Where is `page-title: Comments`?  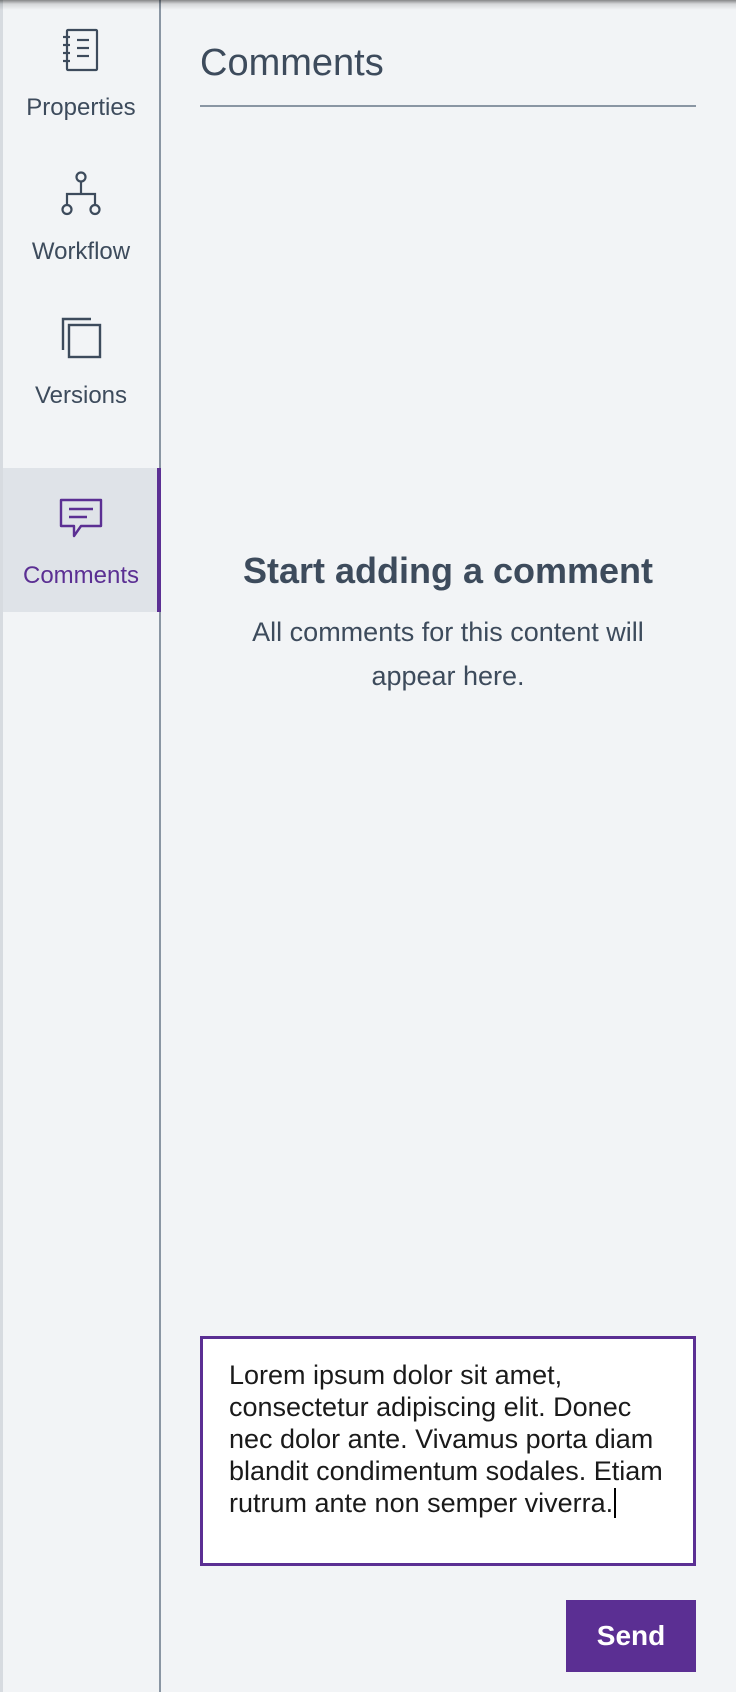 page-title: Comments is located at coordinates (292, 63).